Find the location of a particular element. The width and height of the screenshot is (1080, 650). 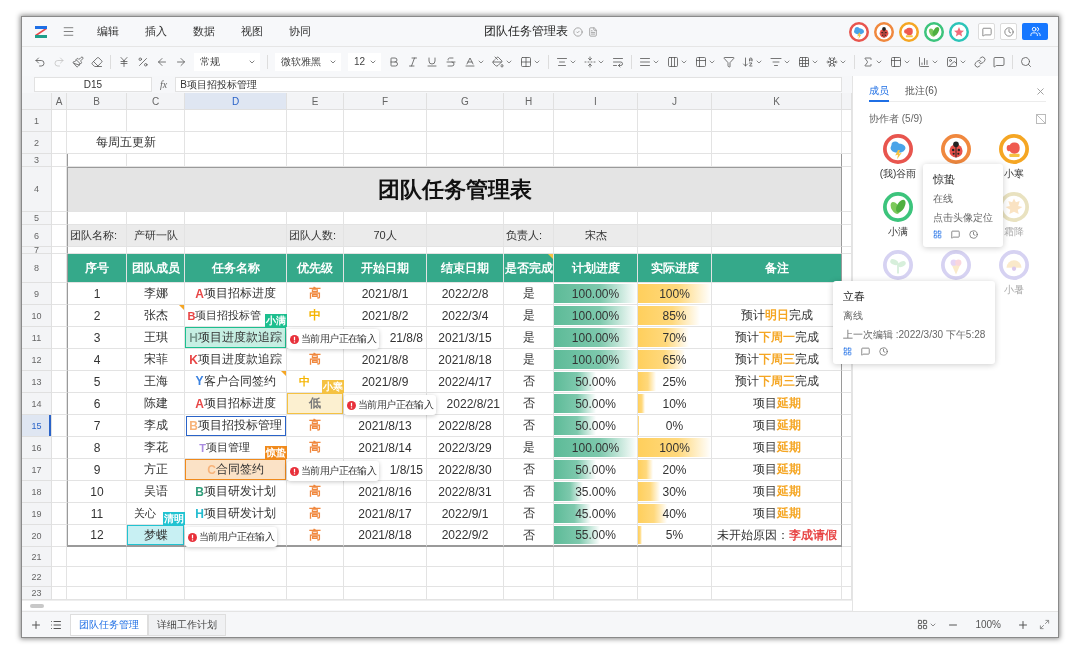

ladybug-avatar is located at coordinates (884, 31).